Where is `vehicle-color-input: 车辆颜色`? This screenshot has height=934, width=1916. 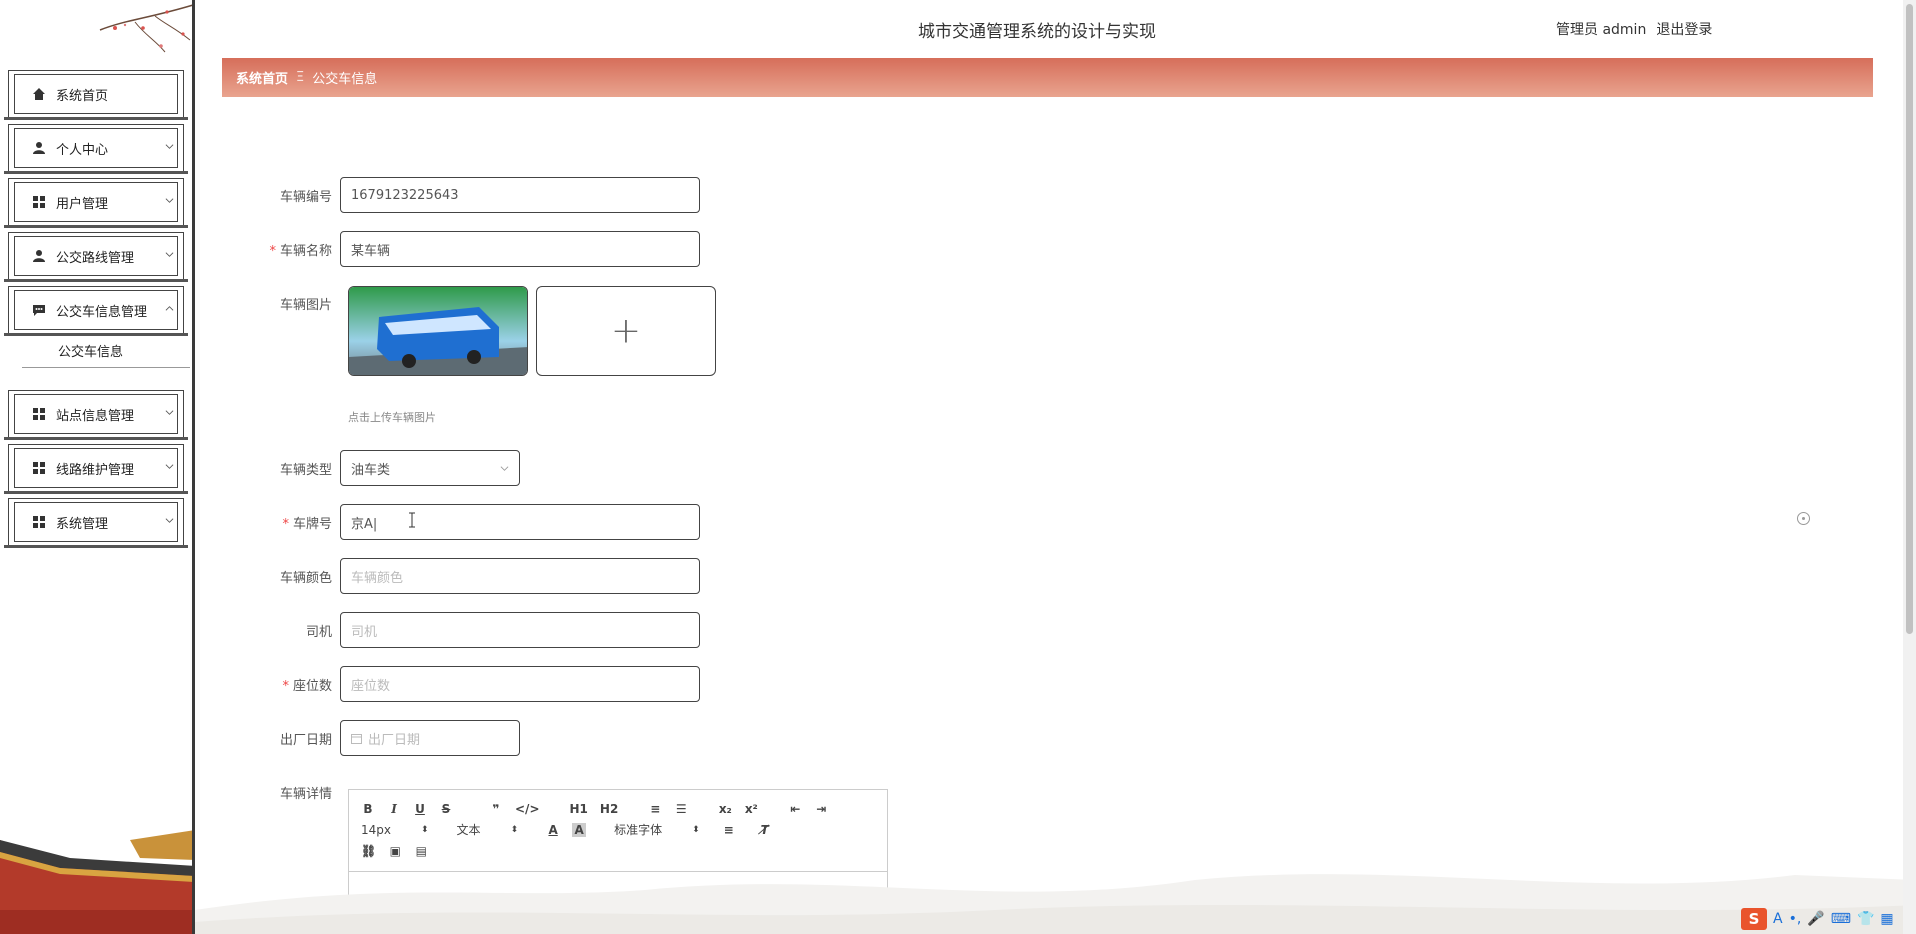
vehicle-color-input: 车辆颜色 is located at coordinates (520, 576).